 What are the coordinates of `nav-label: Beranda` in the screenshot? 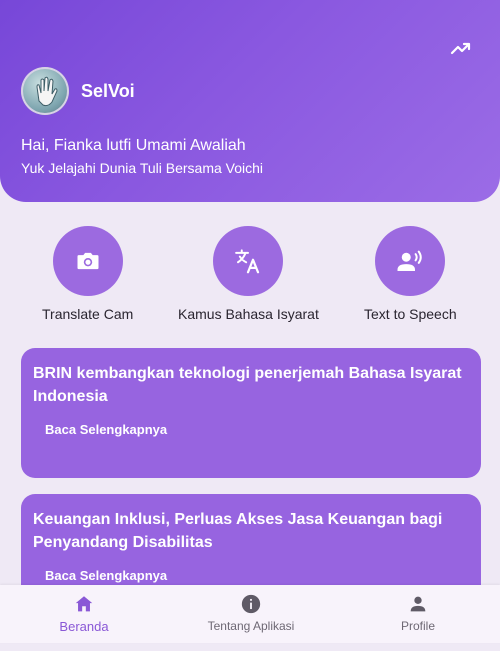 It's located at (84, 626).